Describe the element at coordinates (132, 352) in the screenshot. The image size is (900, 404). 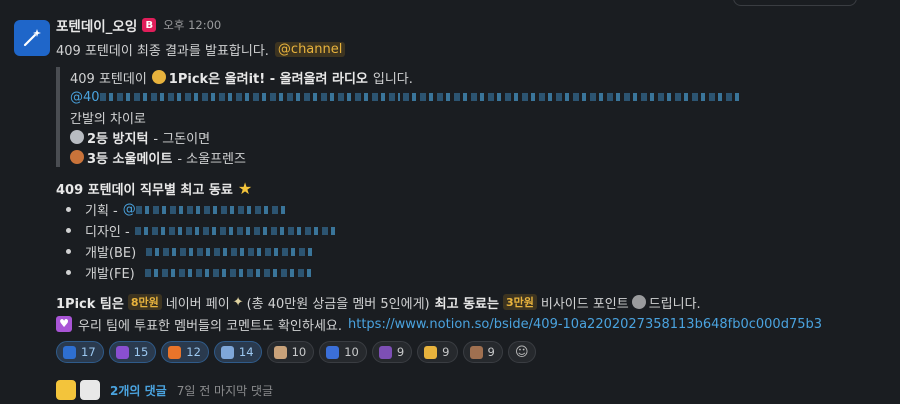
I see `reaction: 15` at that location.